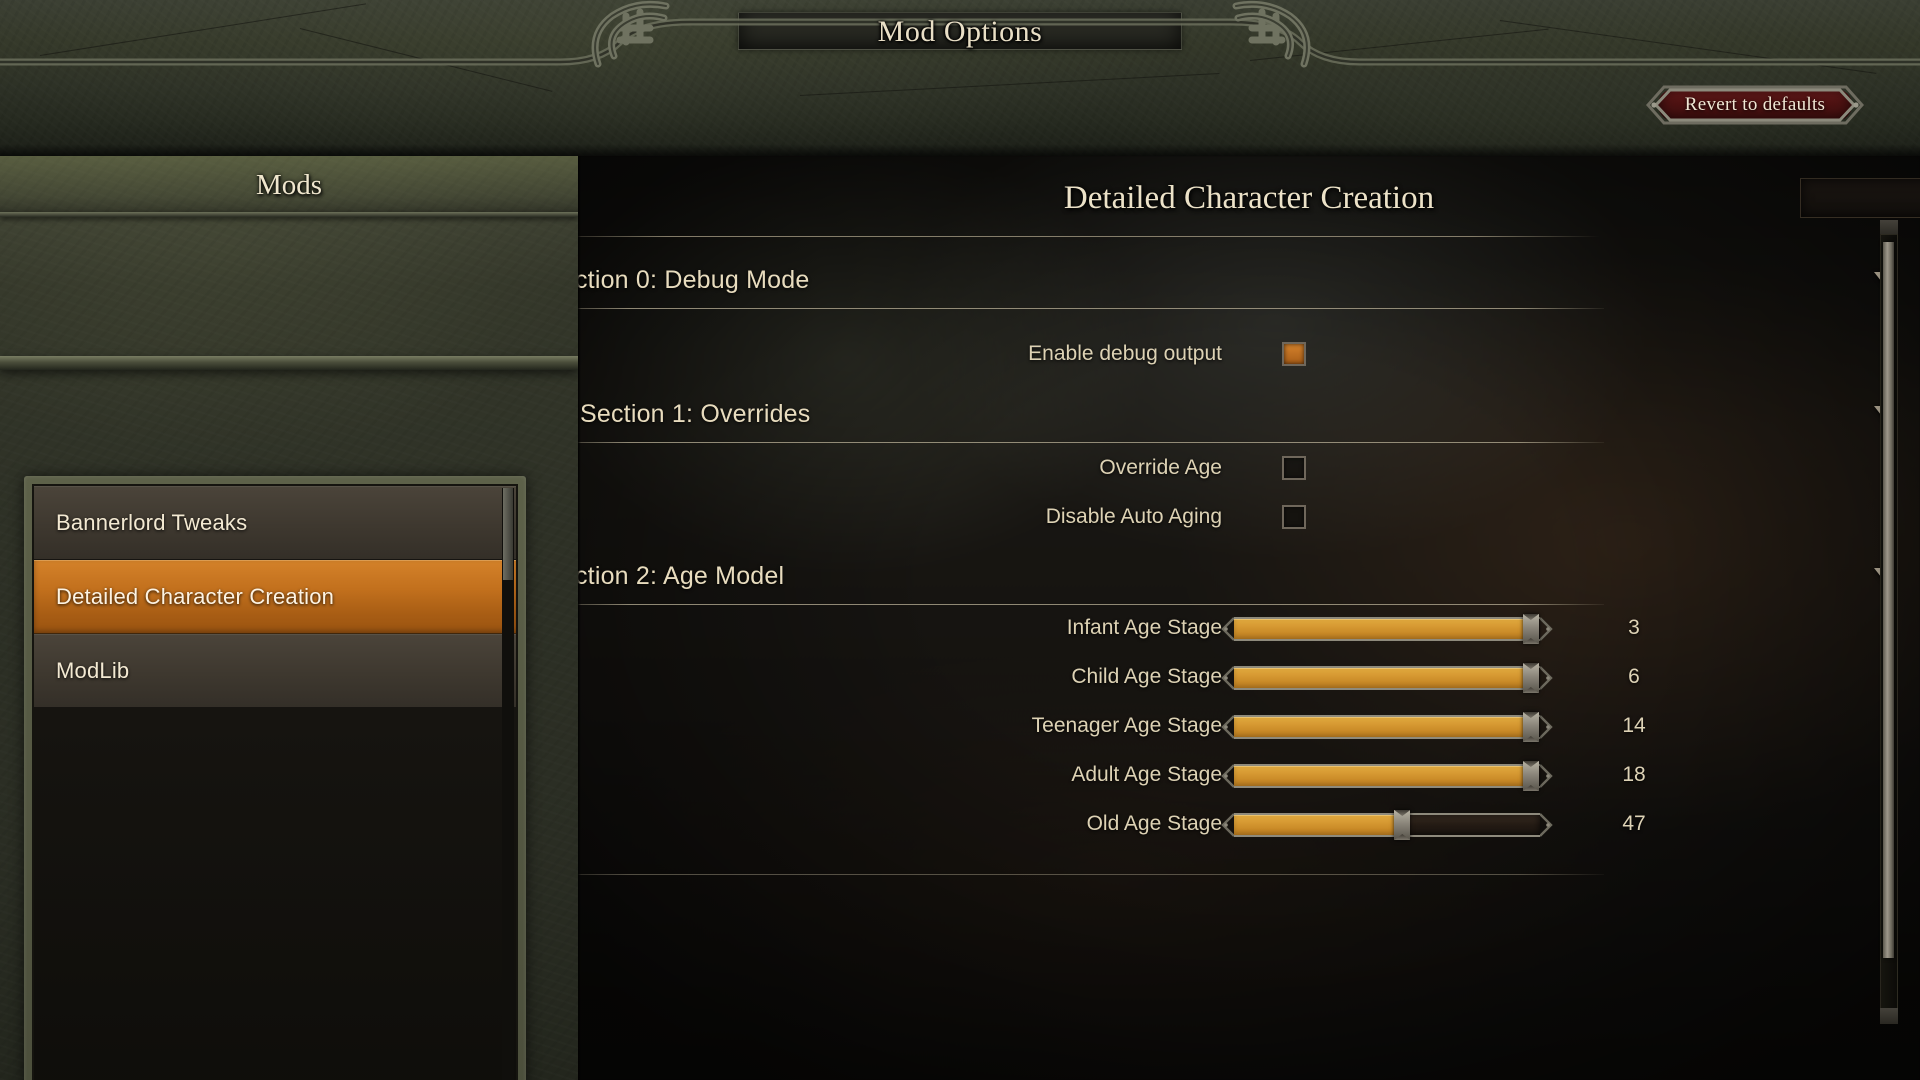  Describe the element at coordinates (1146, 774) in the screenshot. I see `option-label: Adult Age Stage` at that location.